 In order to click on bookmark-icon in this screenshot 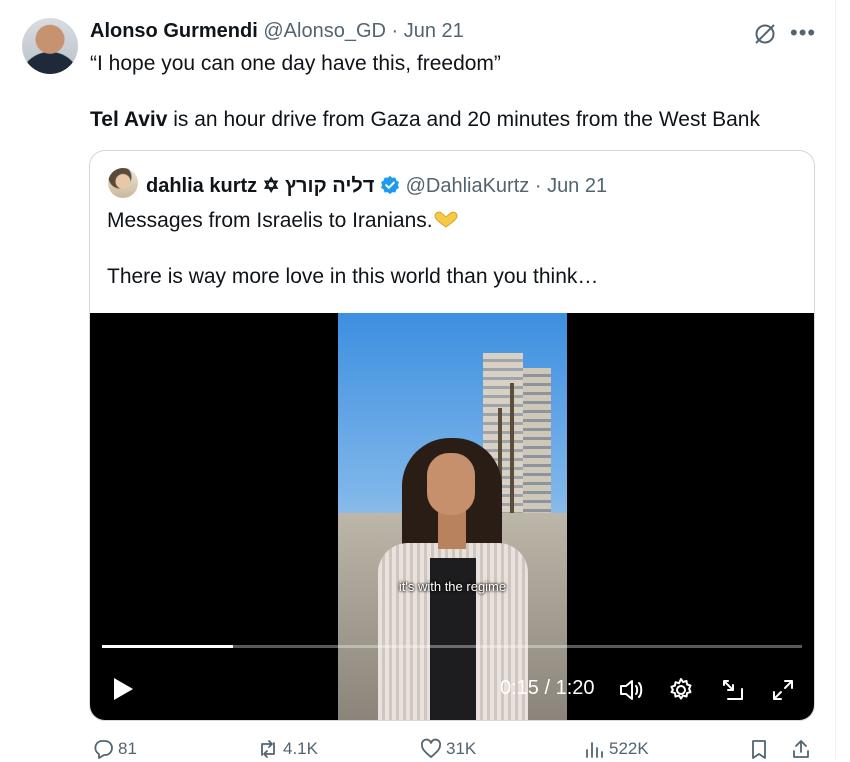, I will do `click(759, 749)`.